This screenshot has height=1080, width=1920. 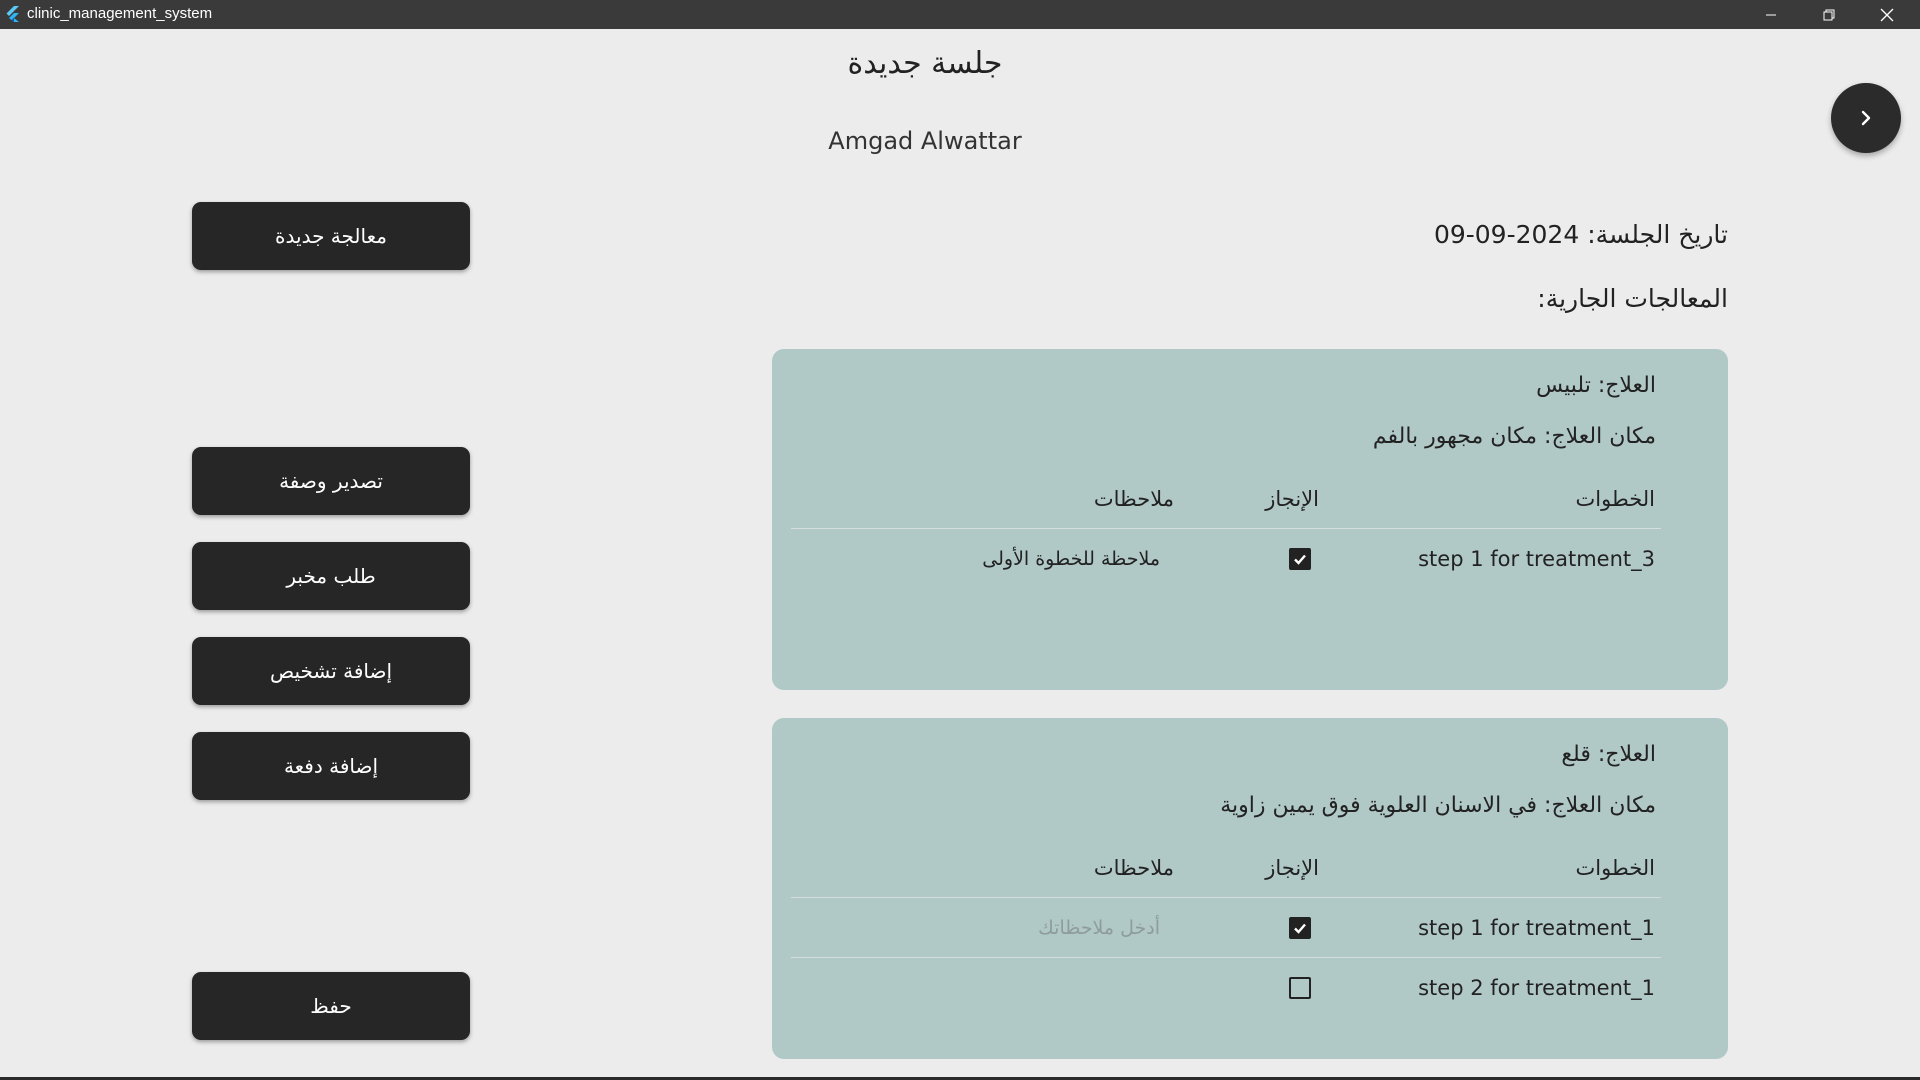 I want to click on chevron-right-icon, so click(x=1866, y=118).